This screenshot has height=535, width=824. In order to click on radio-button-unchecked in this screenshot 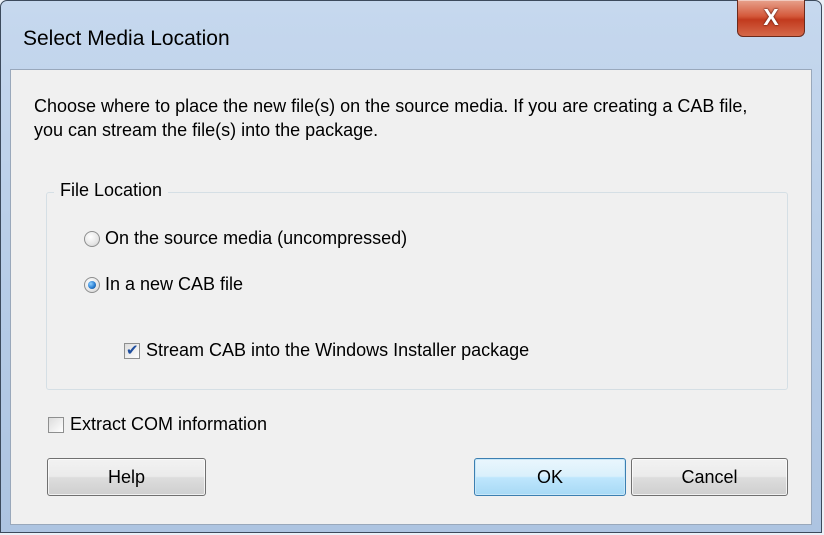, I will do `click(92, 238)`.